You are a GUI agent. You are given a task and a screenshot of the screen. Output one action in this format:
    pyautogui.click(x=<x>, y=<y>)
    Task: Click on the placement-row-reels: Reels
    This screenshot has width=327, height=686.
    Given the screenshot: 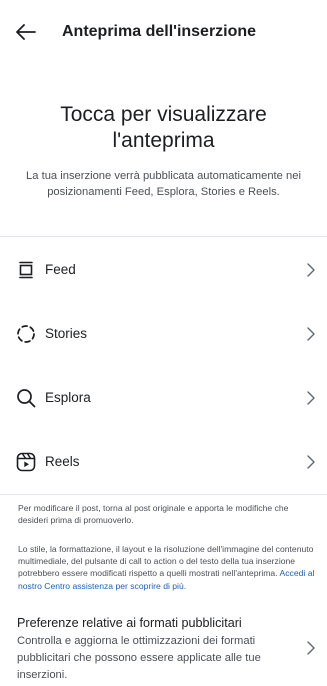 What is the action you would take?
    pyautogui.click(x=163, y=462)
    